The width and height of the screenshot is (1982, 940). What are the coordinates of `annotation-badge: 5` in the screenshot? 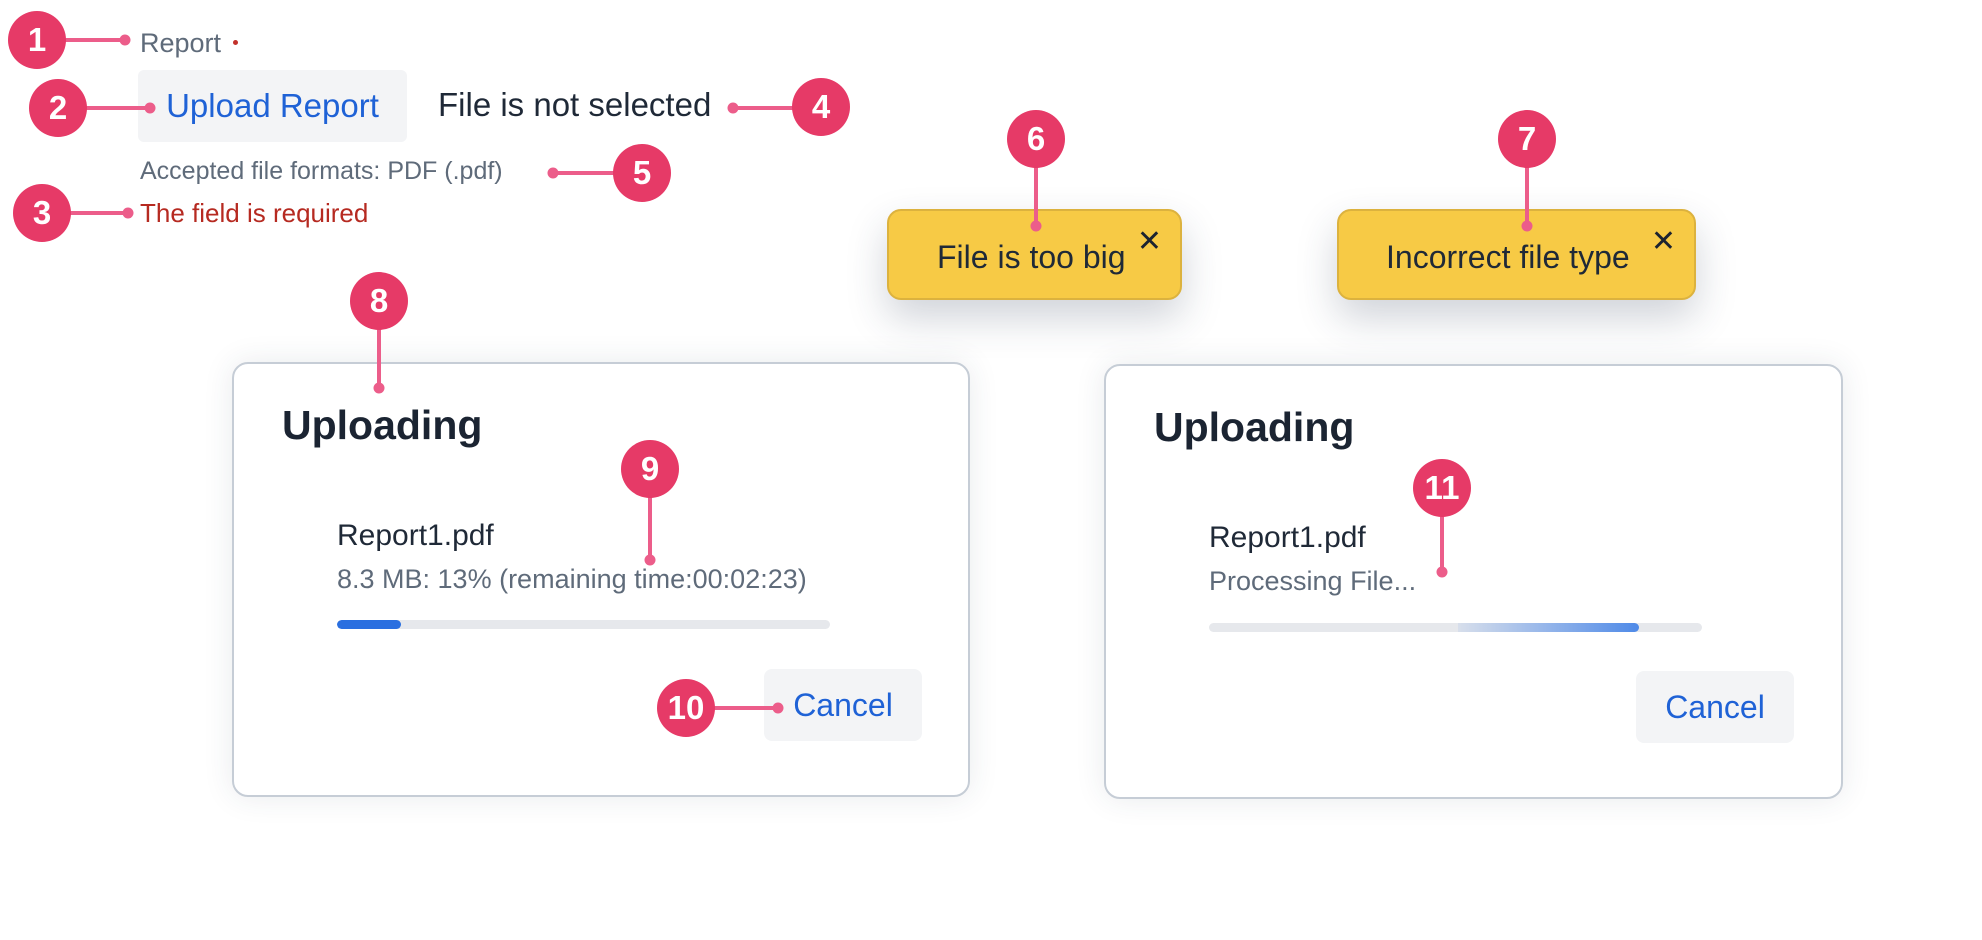 It's located at (642, 173).